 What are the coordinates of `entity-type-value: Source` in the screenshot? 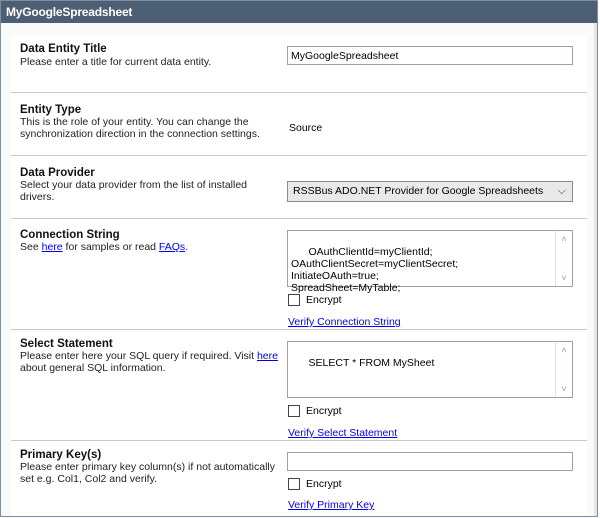 It's located at (306, 128).